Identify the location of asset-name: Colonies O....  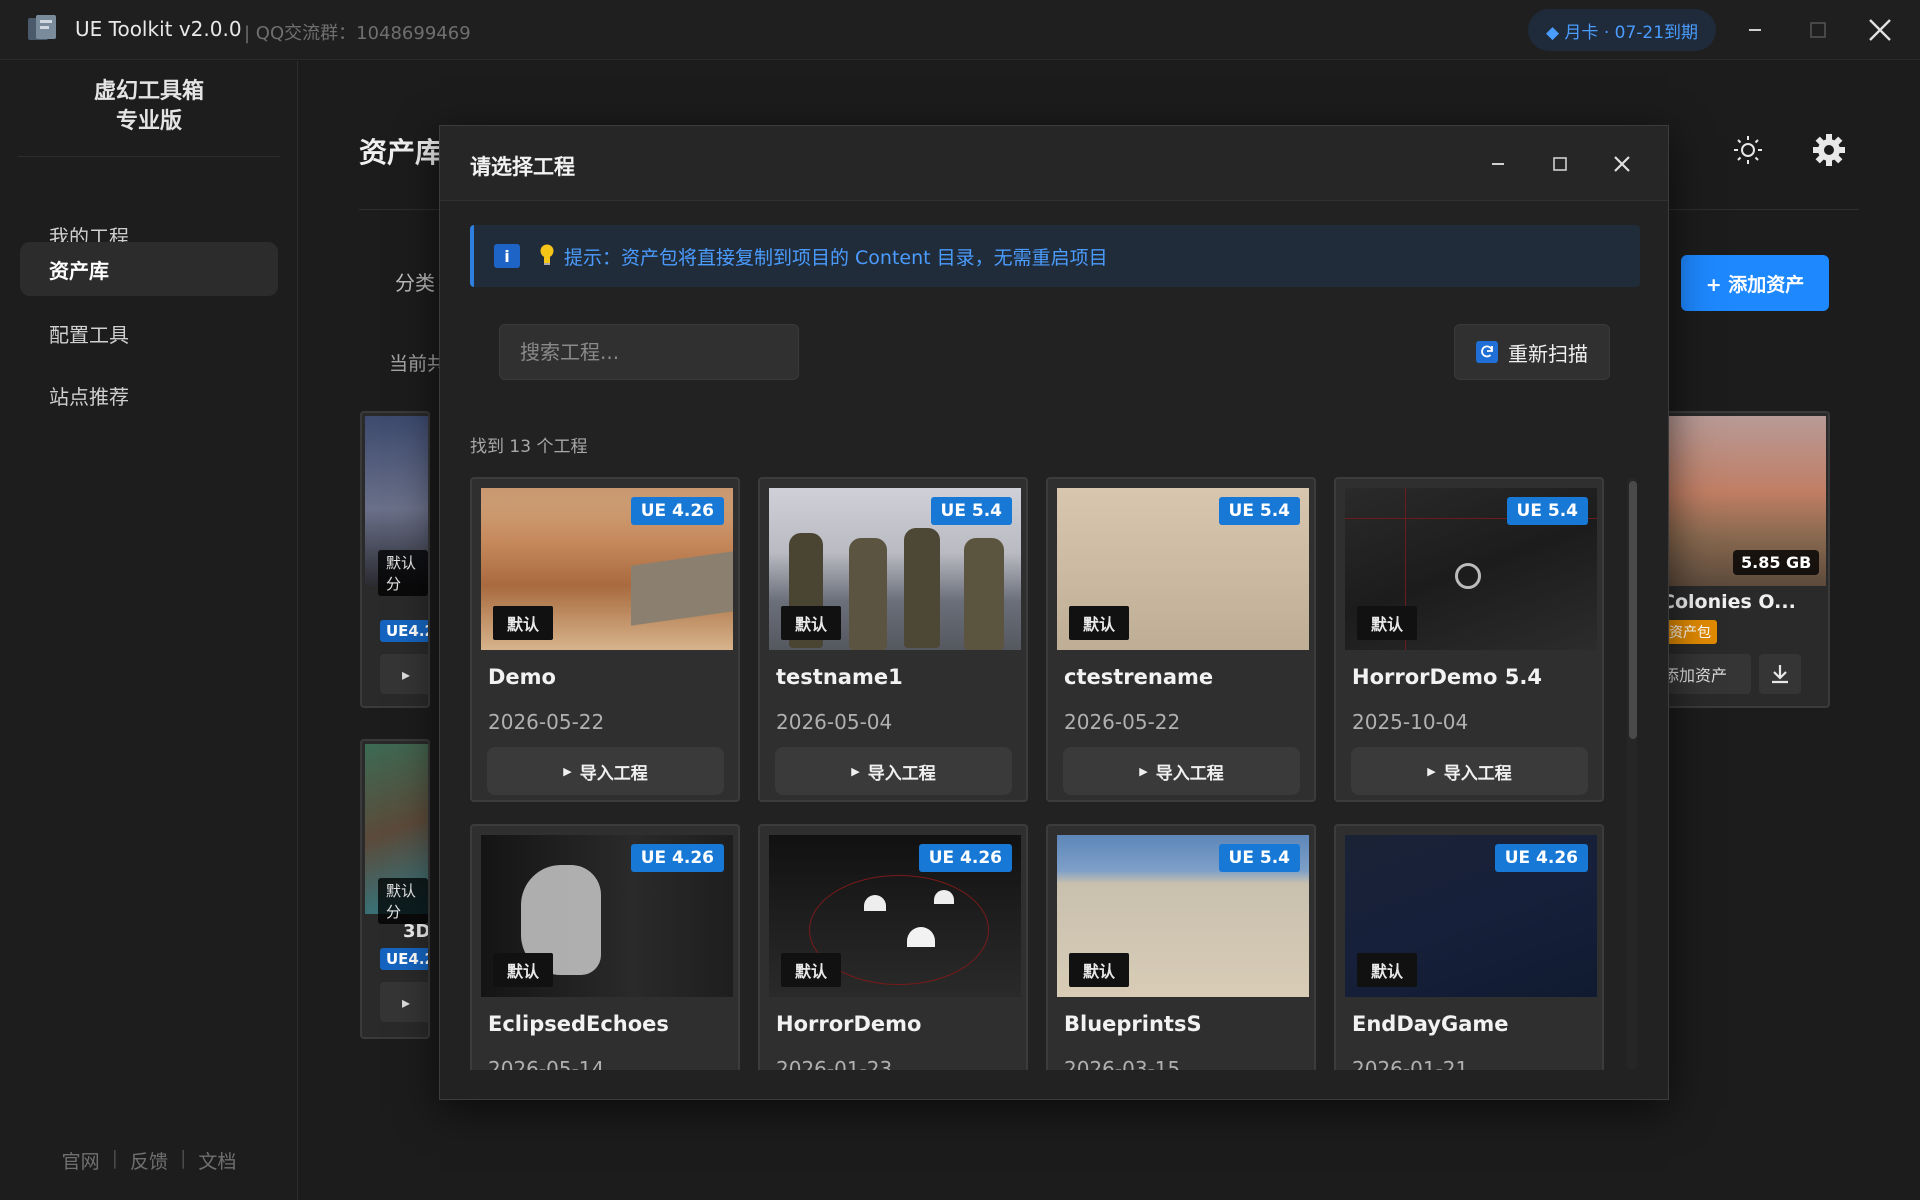
(1728, 602).